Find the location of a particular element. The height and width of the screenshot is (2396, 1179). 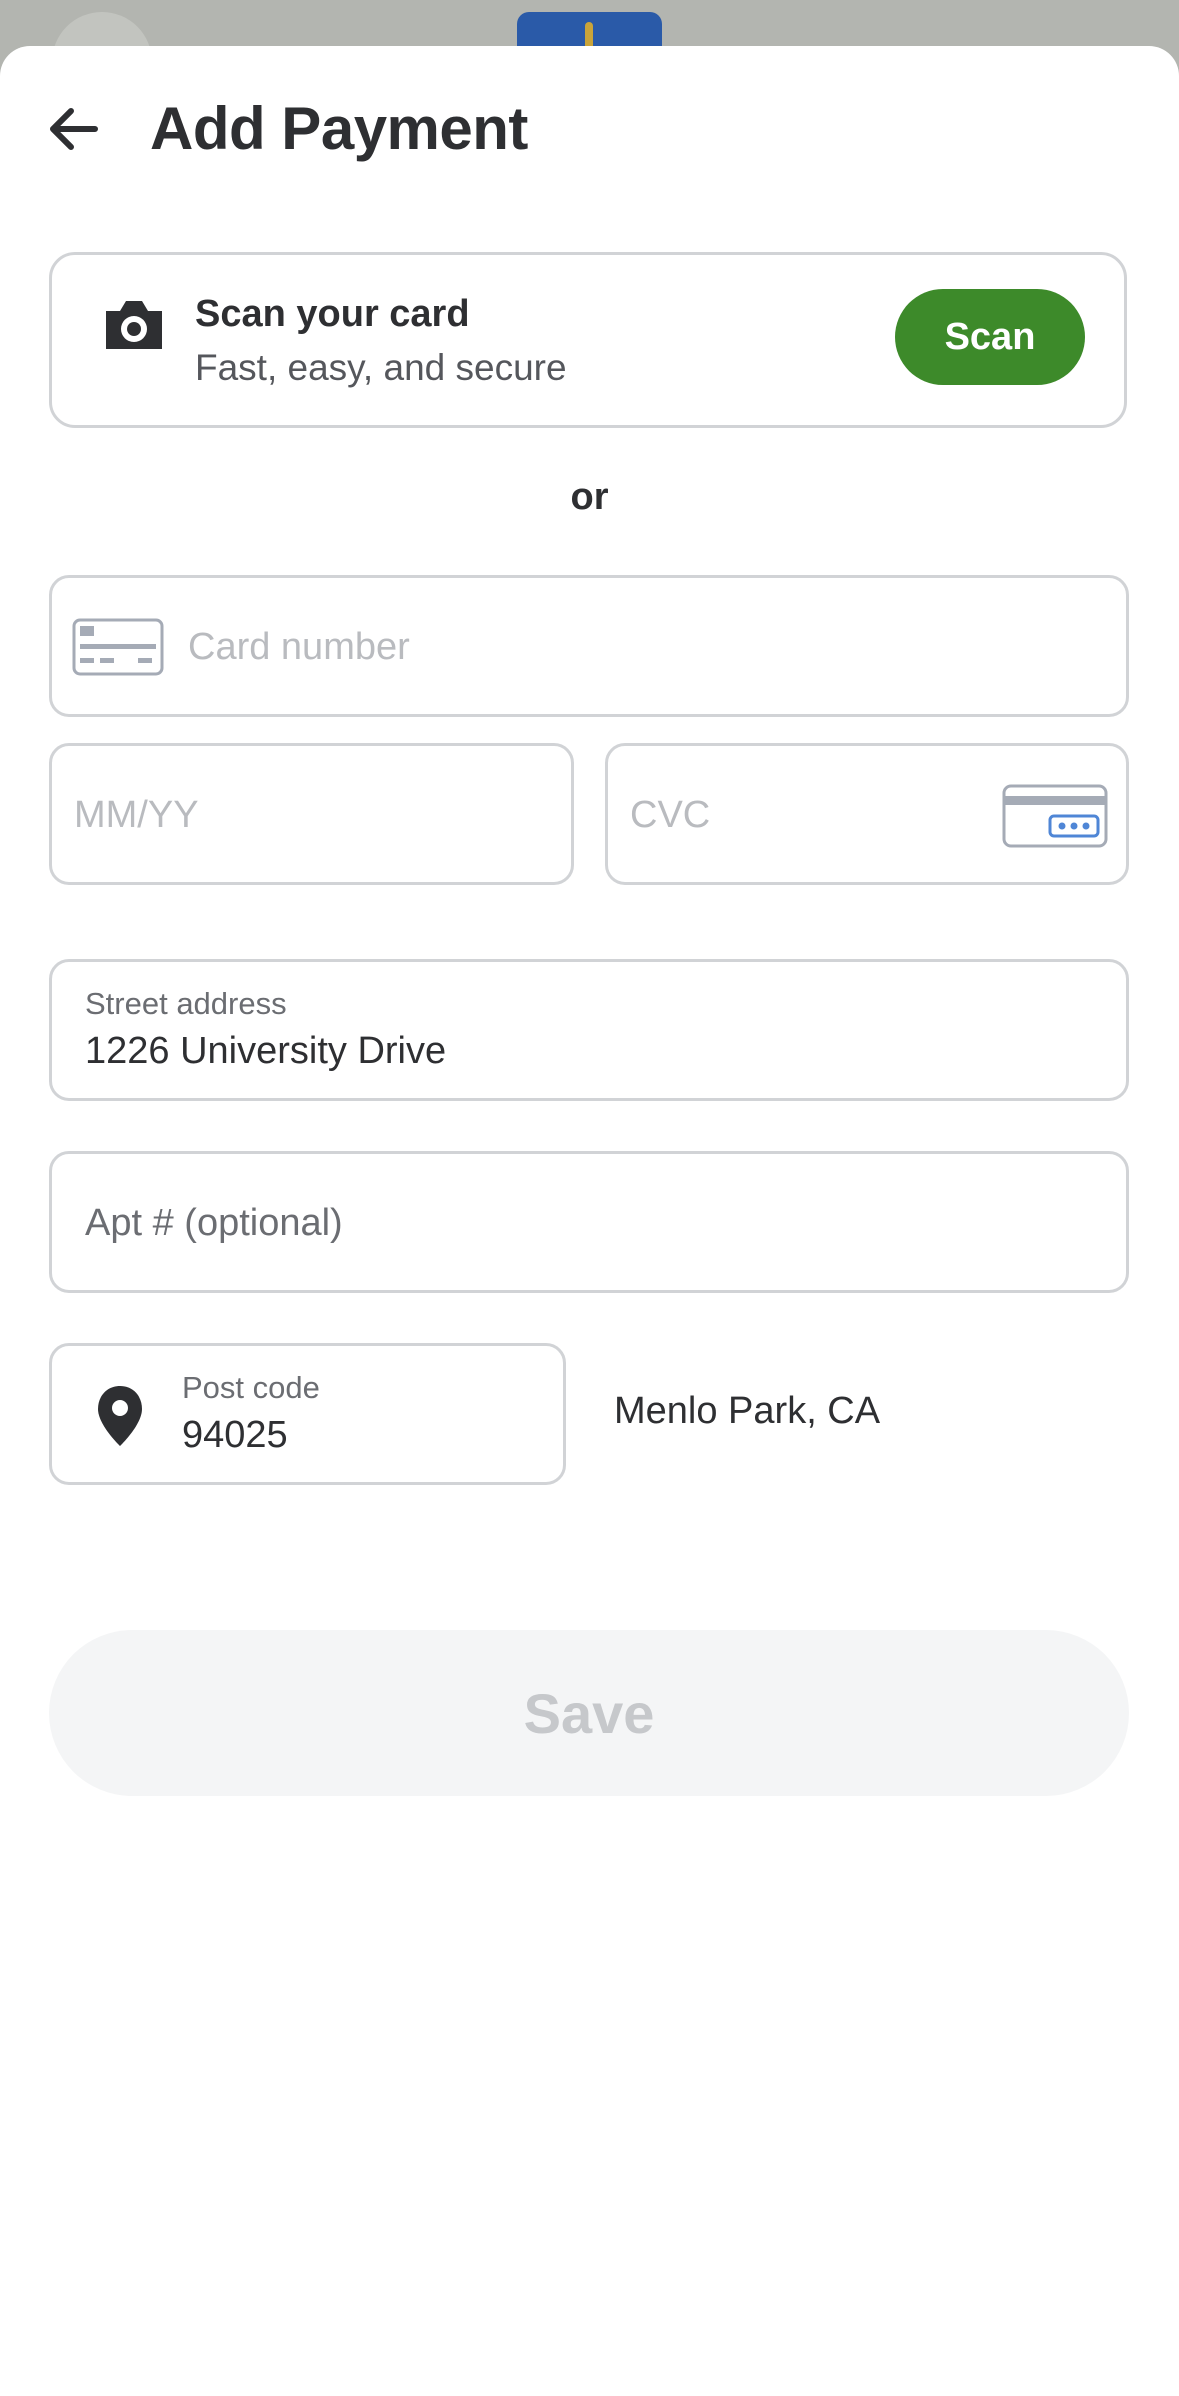

scan-title: Scan your card is located at coordinates (332, 314).